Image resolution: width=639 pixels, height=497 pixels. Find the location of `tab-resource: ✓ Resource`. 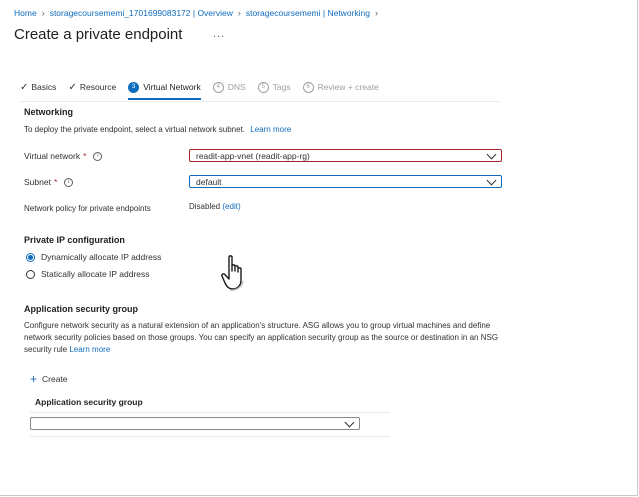

tab-resource: ✓ Resource is located at coordinates (92, 87).